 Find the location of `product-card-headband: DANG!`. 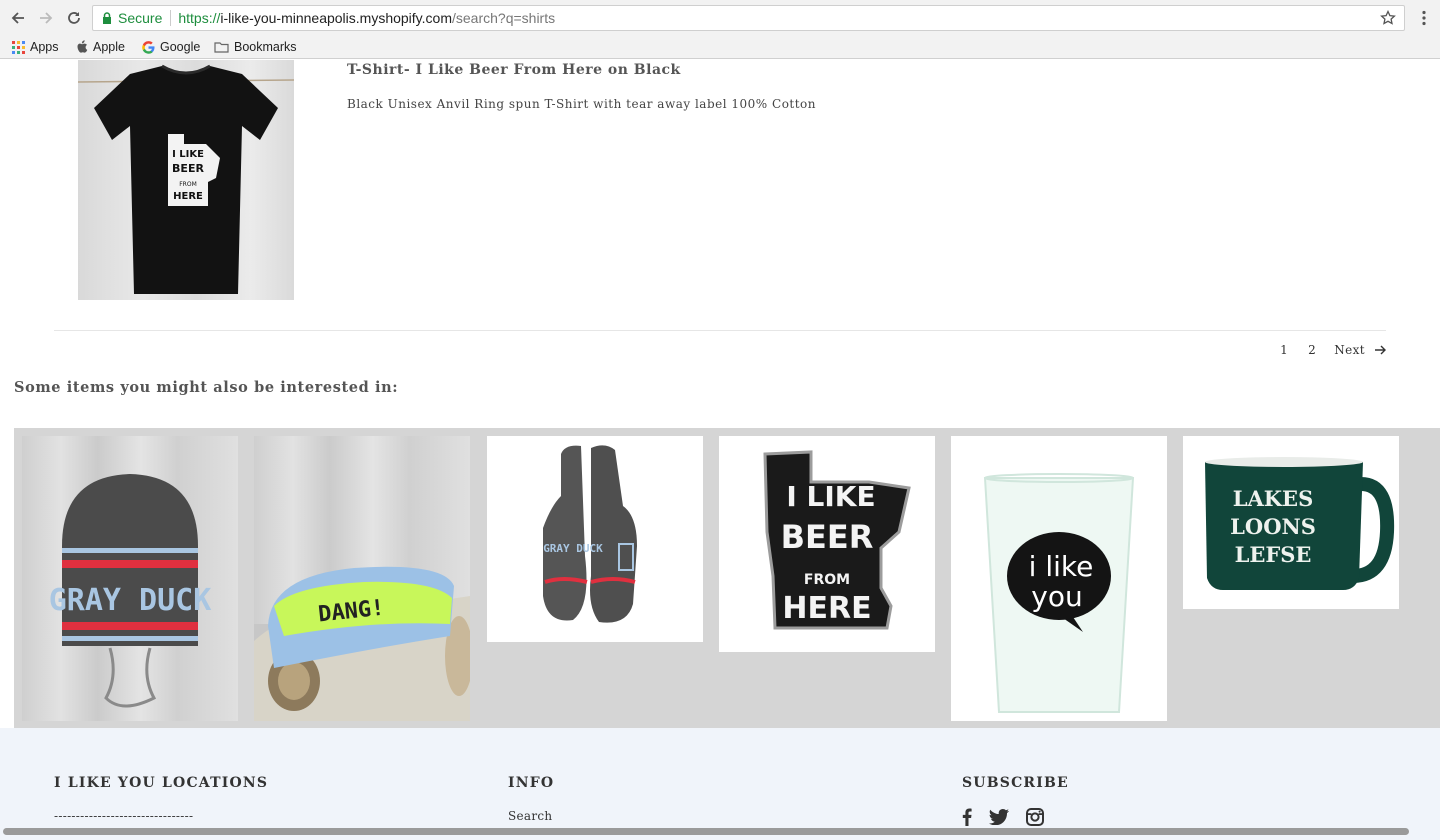

product-card-headband: DANG! is located at coordinates (362, 578).